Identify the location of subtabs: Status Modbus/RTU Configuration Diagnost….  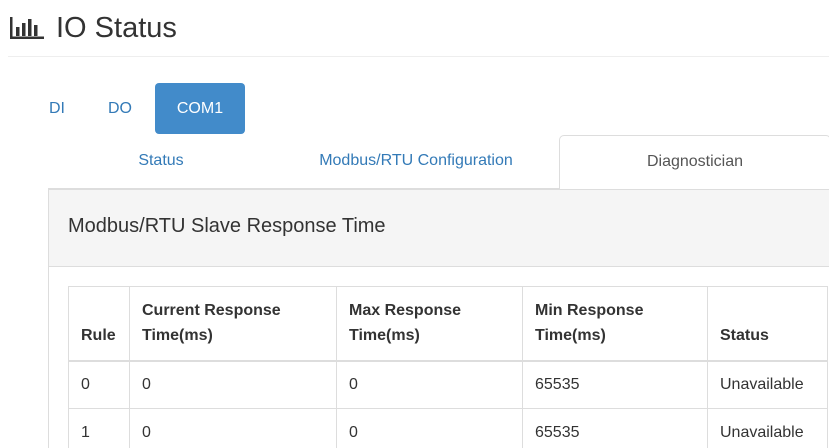
(438, 162).